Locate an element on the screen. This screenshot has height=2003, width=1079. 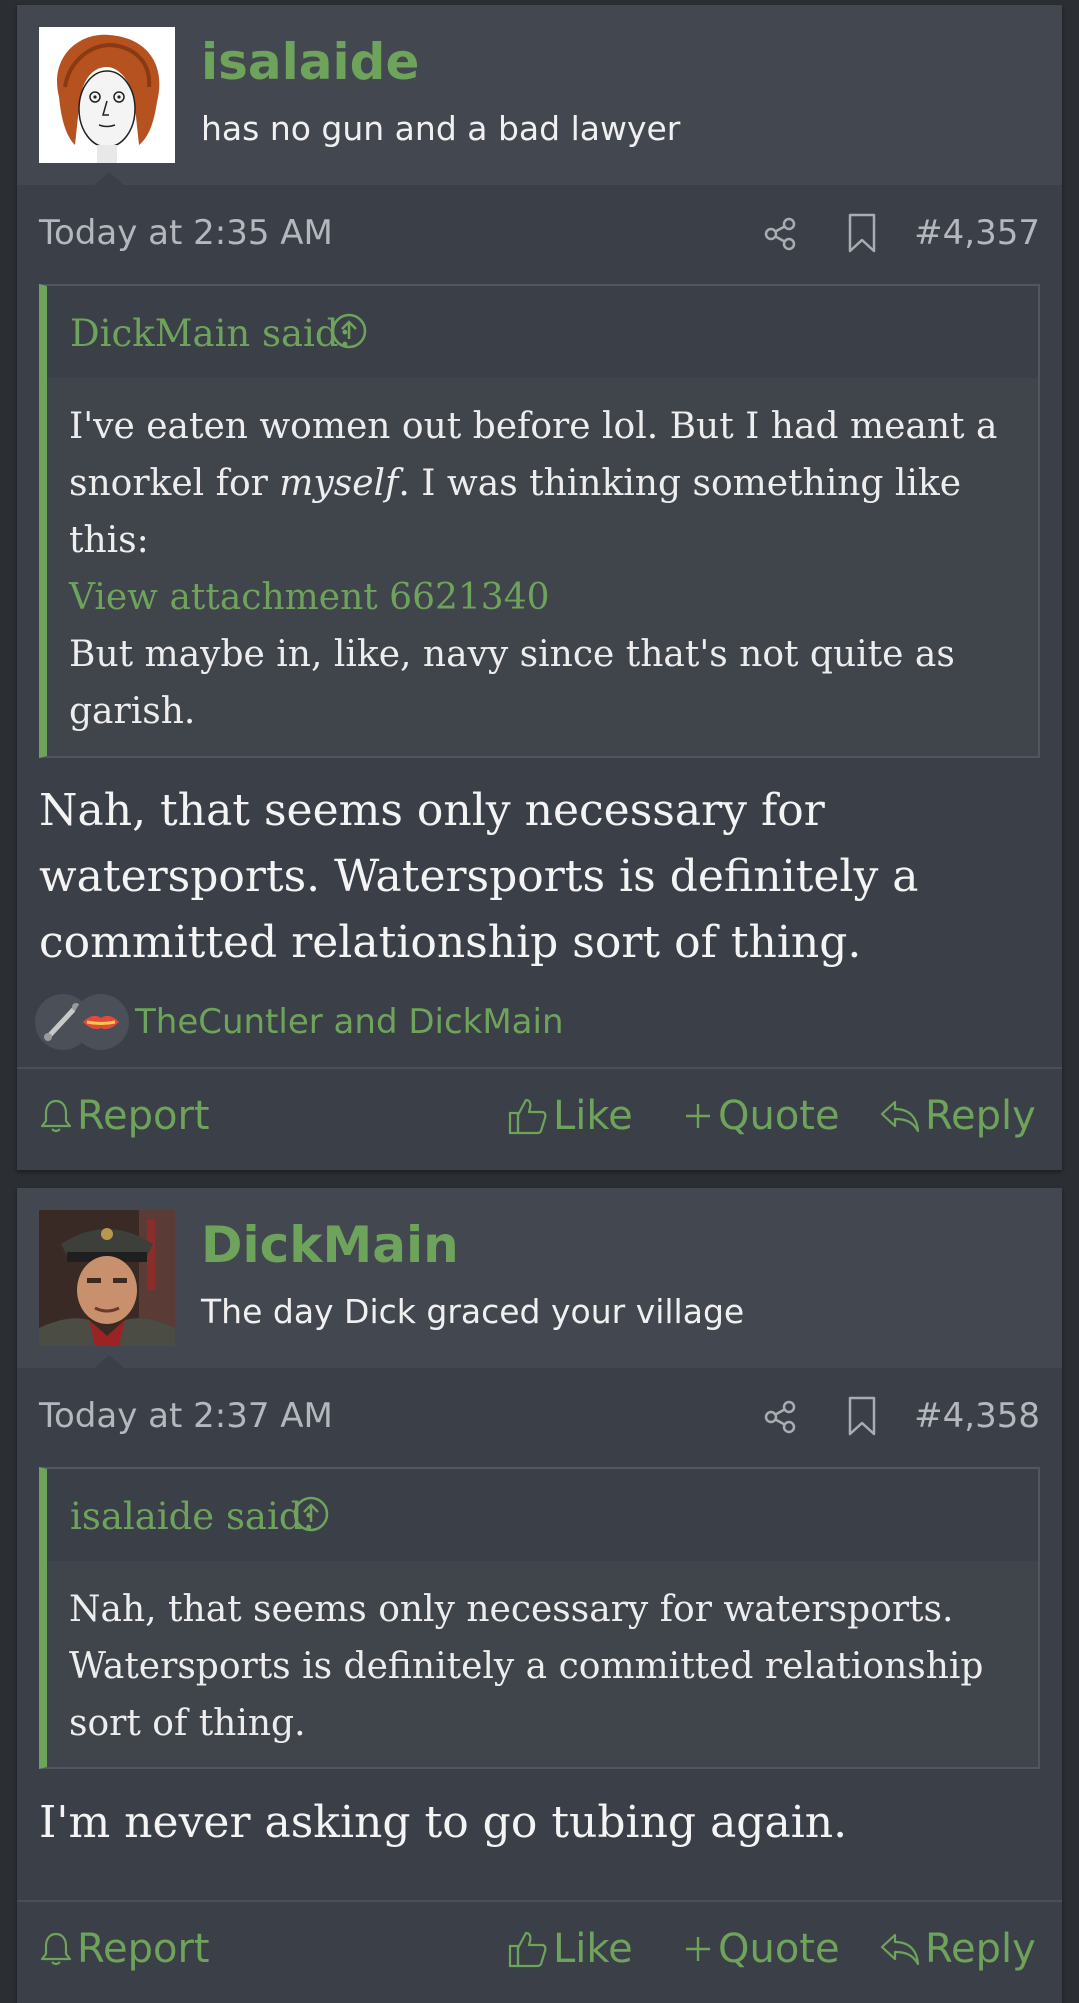
quote-header: DickMain said: is located at coordinates (542, 332).